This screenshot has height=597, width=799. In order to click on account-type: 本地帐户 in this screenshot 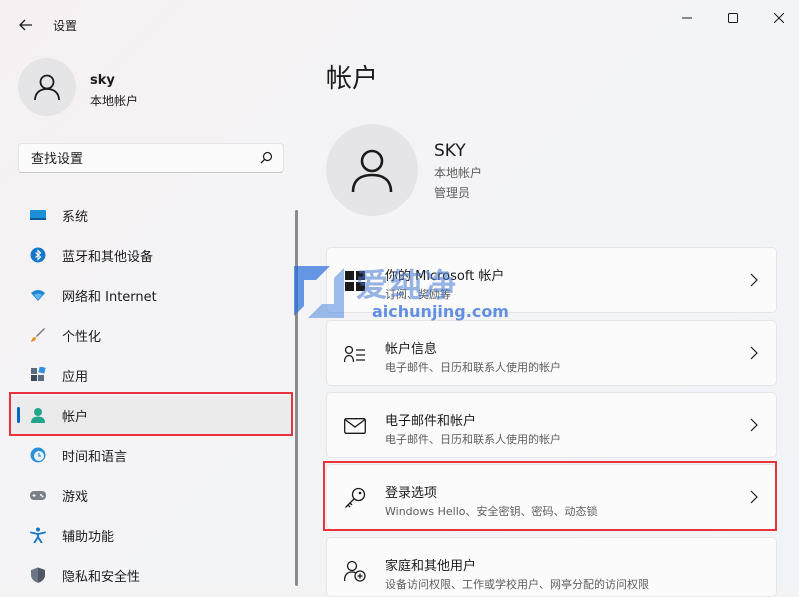, I will do `click(458, 173)`.